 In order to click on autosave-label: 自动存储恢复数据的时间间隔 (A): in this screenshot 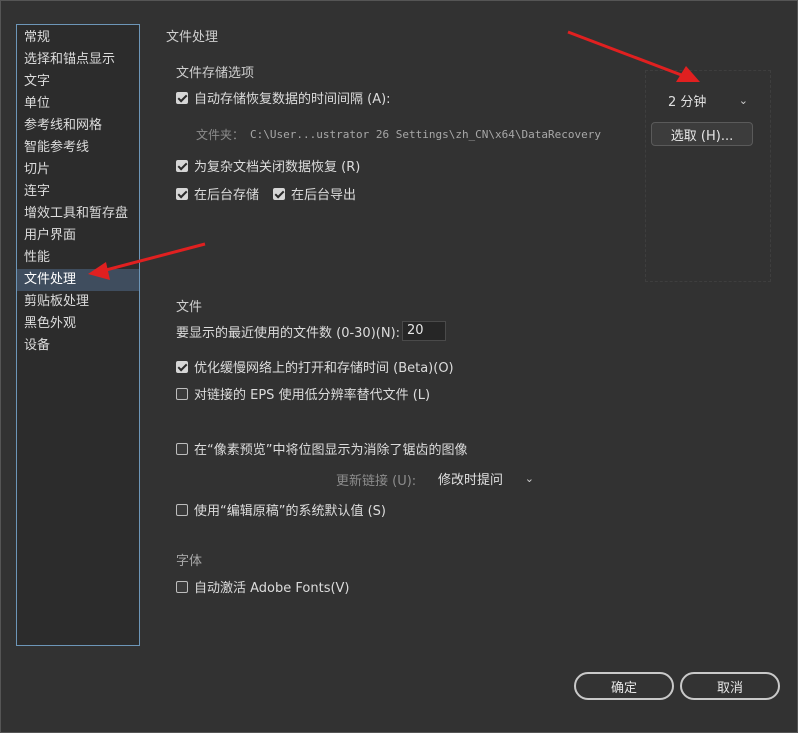, I will do `click(292, 99)`.